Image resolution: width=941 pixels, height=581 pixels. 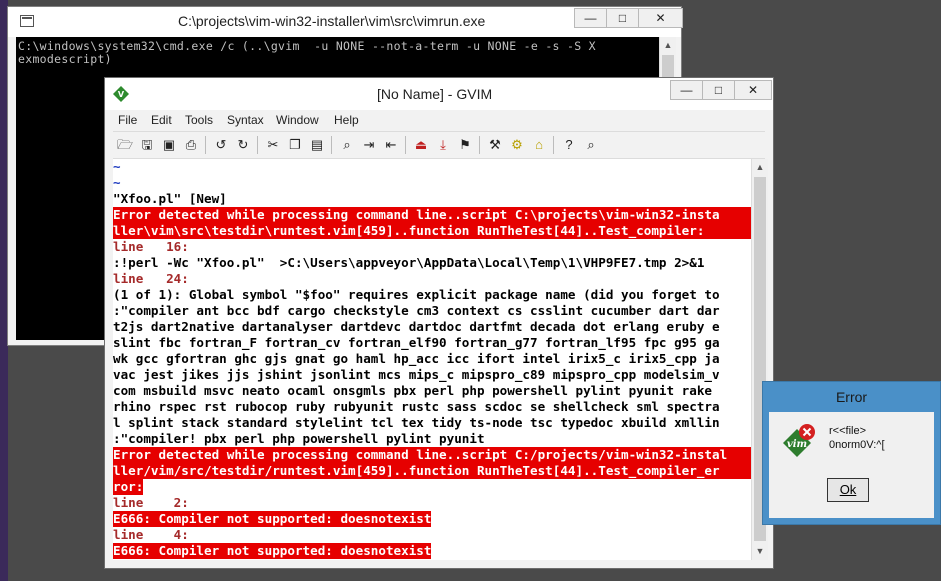 I want to click on load-session-icon: ⏏, so click(x=421, y=145).